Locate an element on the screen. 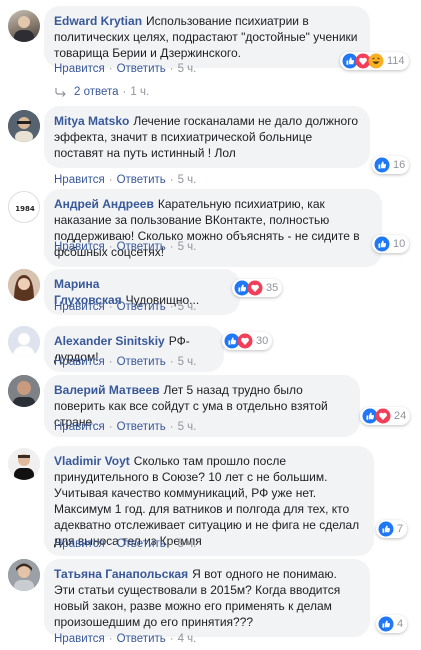  comment-actions: Нравится · Ответить · 4 ч. is located at coordinates (125, 639).